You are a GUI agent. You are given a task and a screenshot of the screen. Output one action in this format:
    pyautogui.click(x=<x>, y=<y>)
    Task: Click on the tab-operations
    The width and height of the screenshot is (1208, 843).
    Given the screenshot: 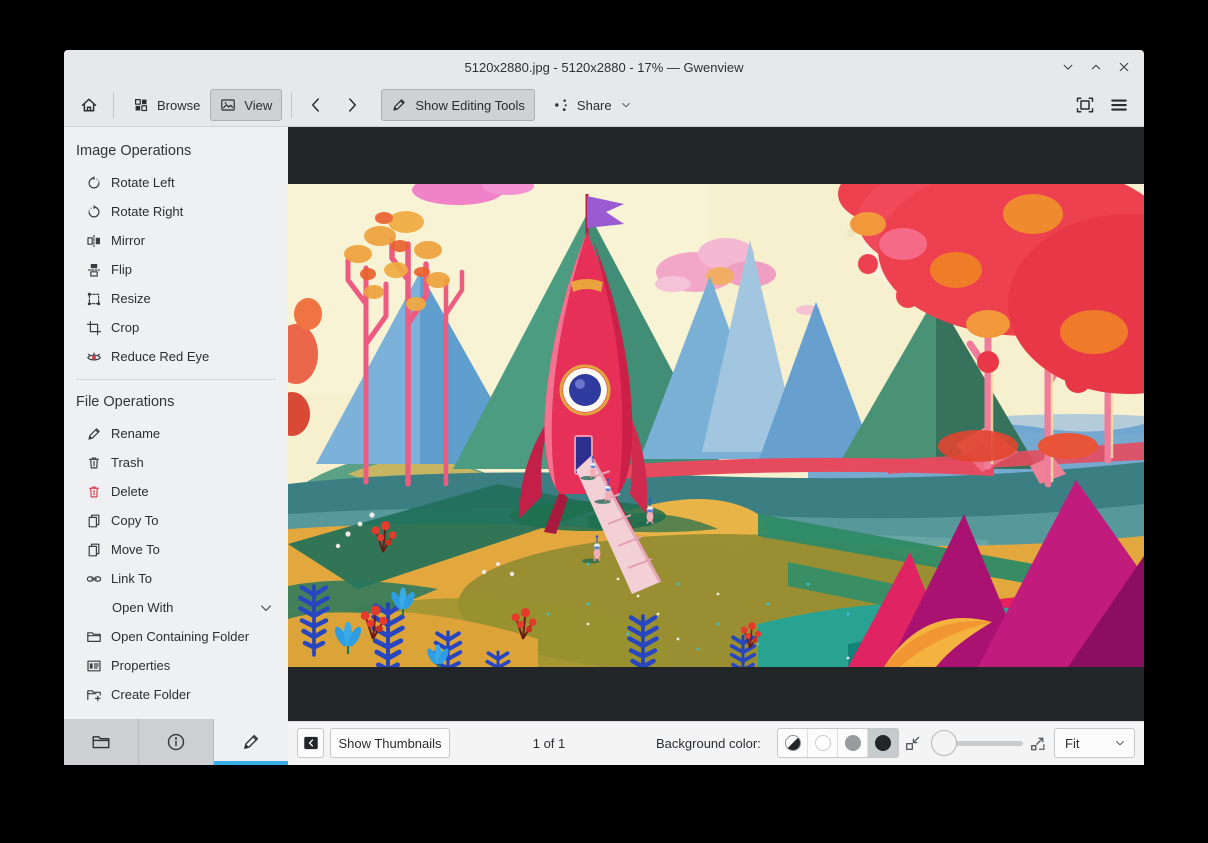 What is the action you would take?
    pyautogui.click(x=251, y=742)
    